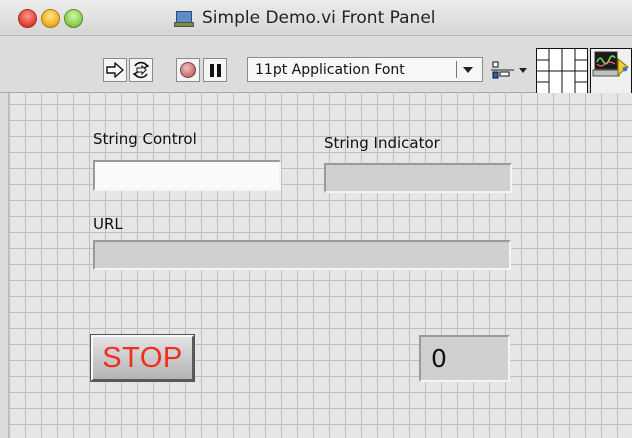 Image resolution: width=632 pixels, height=438 pixels. What do you see at coordinates (73, 18) in the screenshot?
I see `zoom-window-button` at bounding box center [73, 18].